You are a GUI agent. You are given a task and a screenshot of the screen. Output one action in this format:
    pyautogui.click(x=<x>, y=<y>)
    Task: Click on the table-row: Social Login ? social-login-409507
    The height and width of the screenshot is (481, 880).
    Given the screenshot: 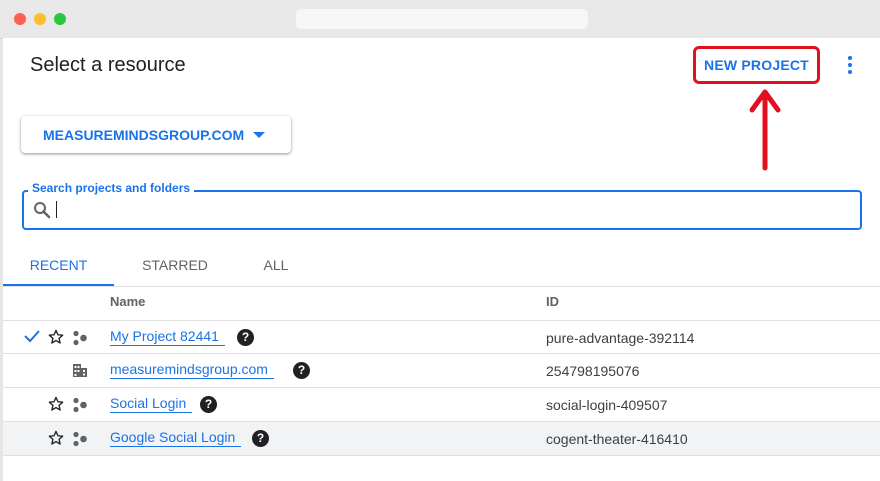 What is the action you would take?
    pyautogui.click(x=441, y=405)
    